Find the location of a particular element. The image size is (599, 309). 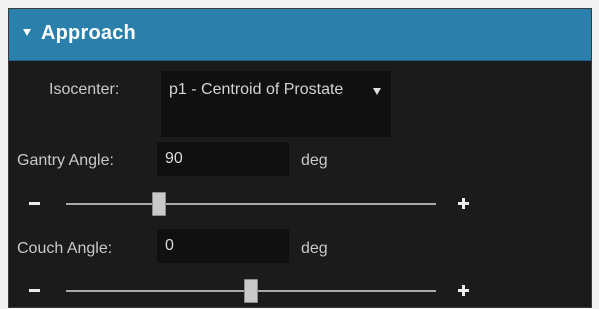

couch-decrement-minus-icon is located at coordinates (34, 290).